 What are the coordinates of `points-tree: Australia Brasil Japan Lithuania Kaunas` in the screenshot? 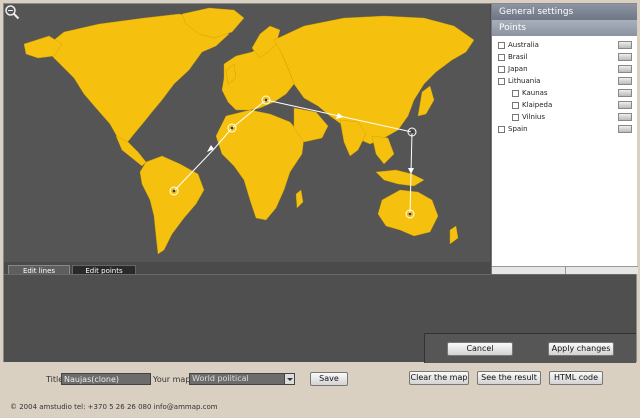 It's located at (564, 149).